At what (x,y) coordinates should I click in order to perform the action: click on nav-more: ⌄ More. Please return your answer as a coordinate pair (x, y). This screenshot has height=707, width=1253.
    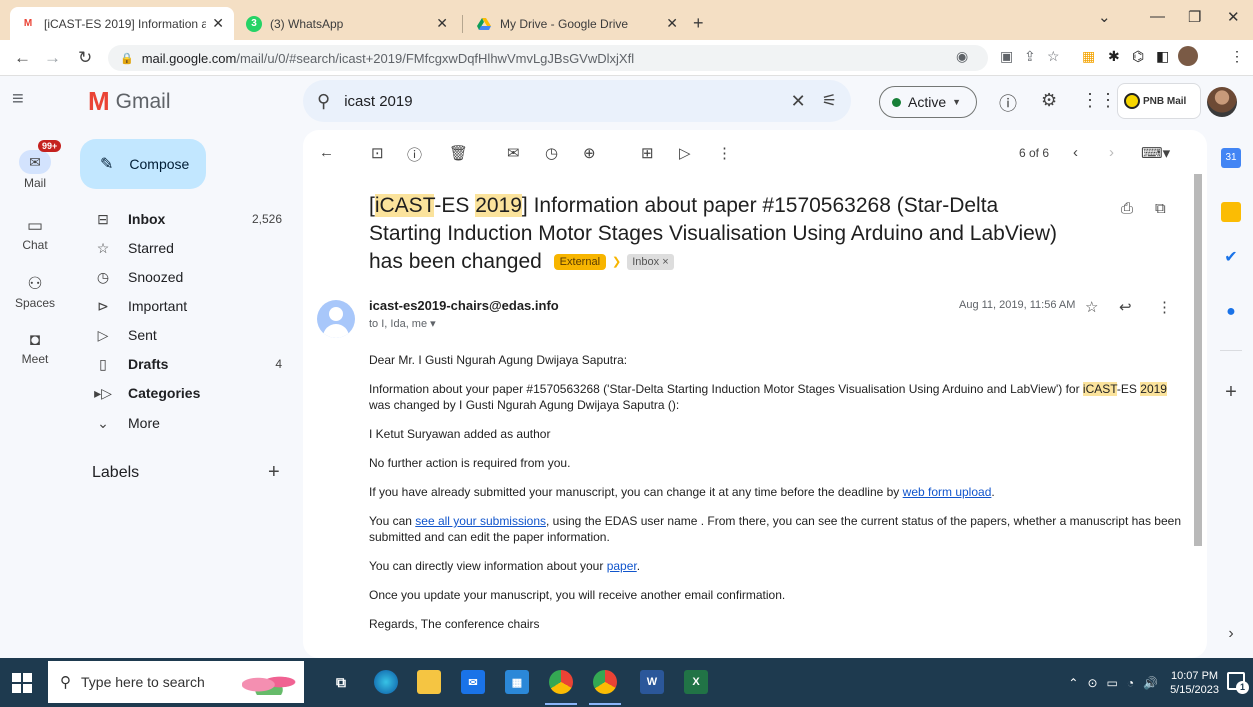
    Looking at the image, I should click on (190, 423).